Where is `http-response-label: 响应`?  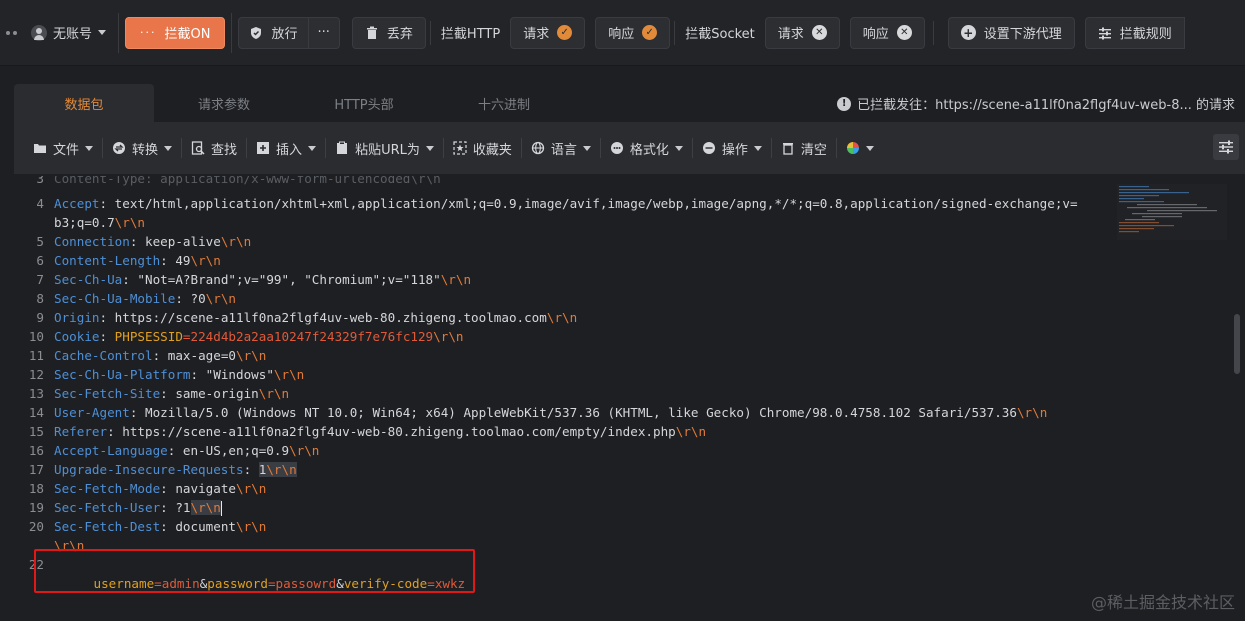
http-response-label: 响应 is located at coordinates (621, 34).